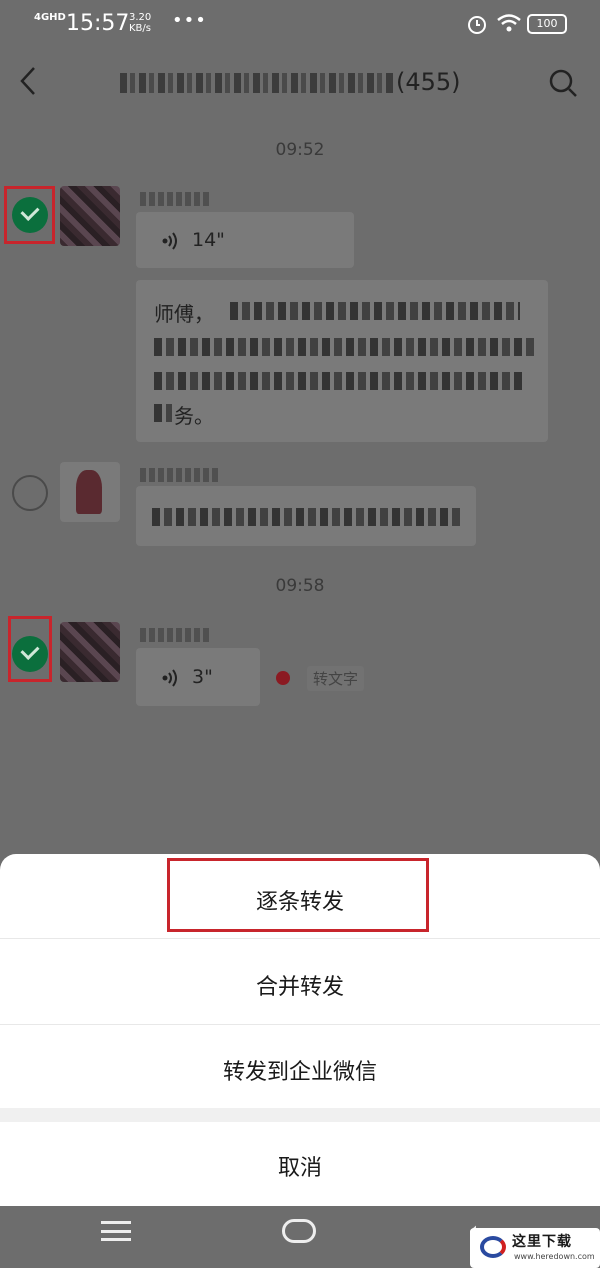  Describe the element at coordinates (140, 28) in the screenshot. I see `speed-unit: KB/s` at that location.